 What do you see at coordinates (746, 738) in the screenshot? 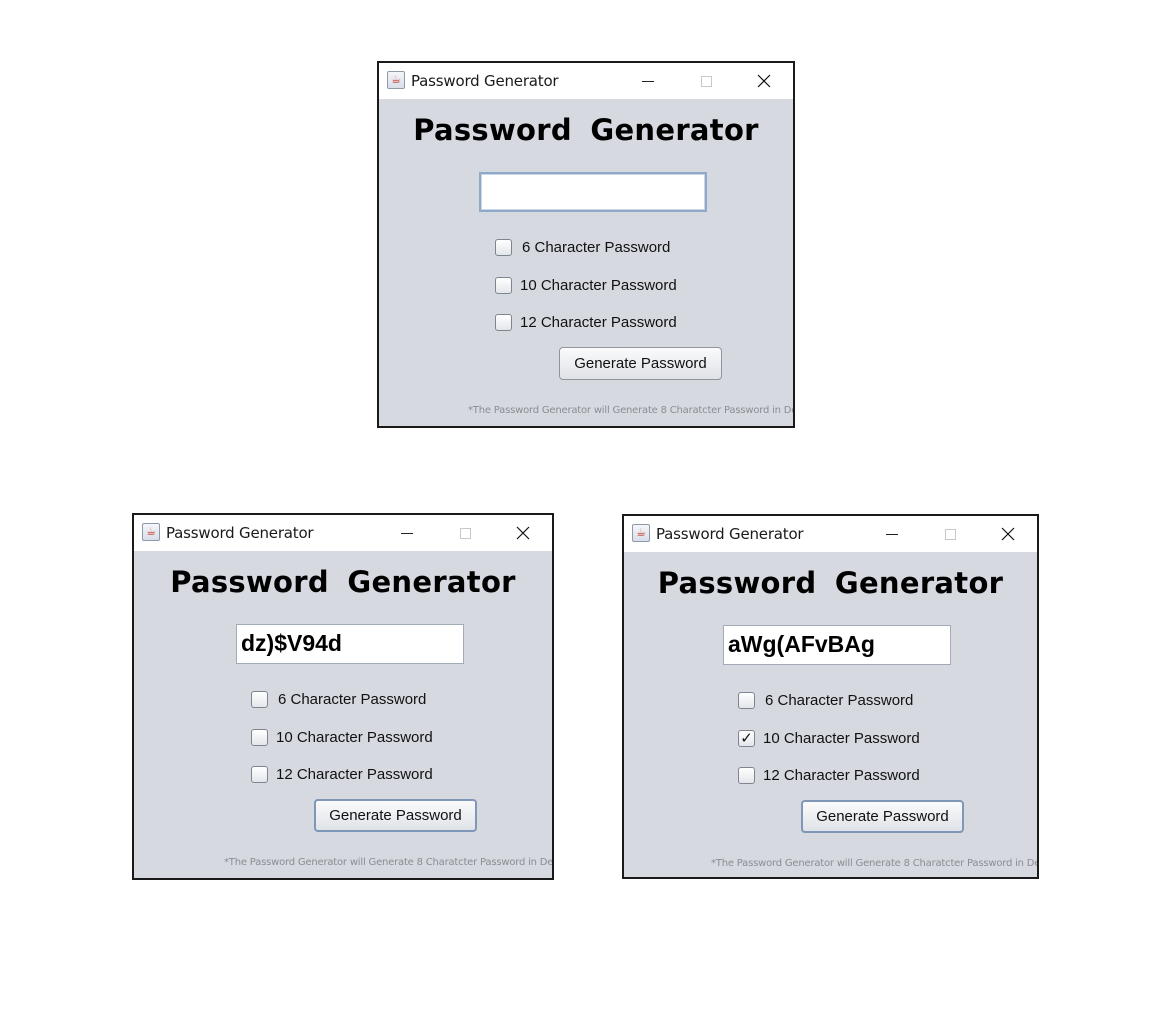
I see `checkbox-10-char: ✓` at bounding box center [746, 738].